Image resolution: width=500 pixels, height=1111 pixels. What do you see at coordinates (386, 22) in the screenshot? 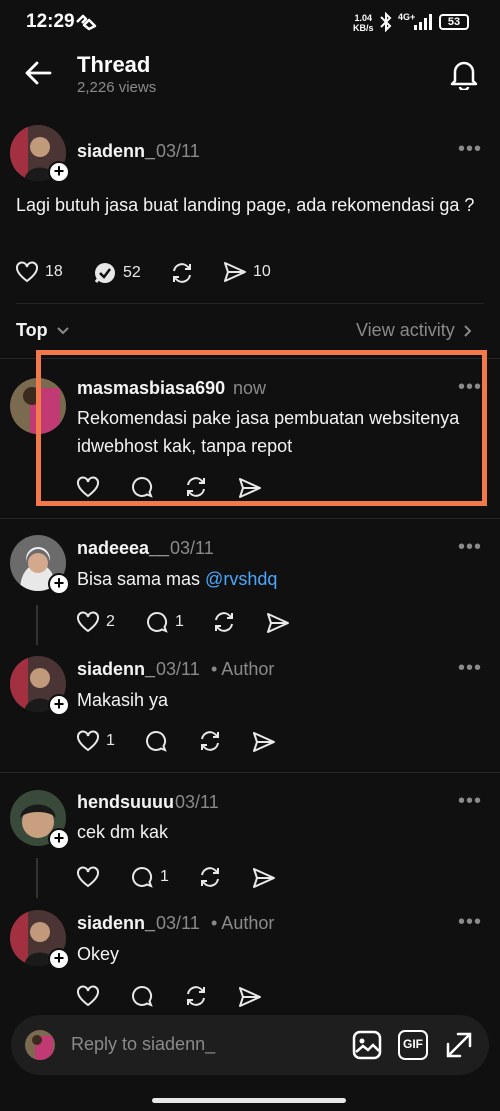
I see `bluetooth-icon` at bounding box center [386, 22].